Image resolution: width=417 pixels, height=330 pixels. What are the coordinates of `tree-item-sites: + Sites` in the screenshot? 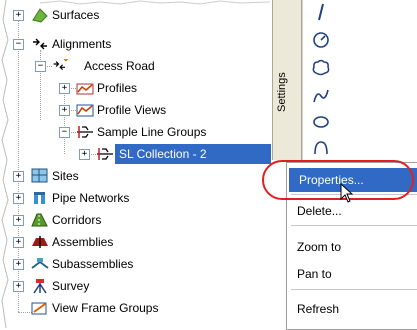 It's located at (100, 176).